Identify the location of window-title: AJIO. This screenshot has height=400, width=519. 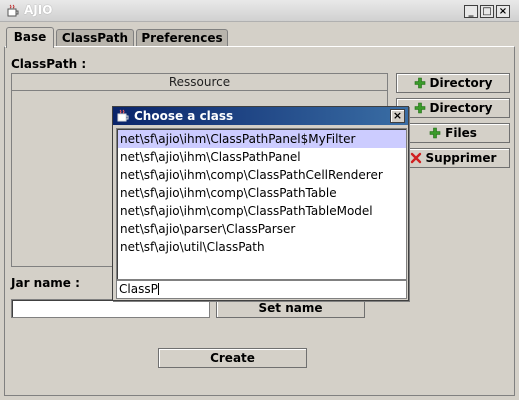
(38, 10).